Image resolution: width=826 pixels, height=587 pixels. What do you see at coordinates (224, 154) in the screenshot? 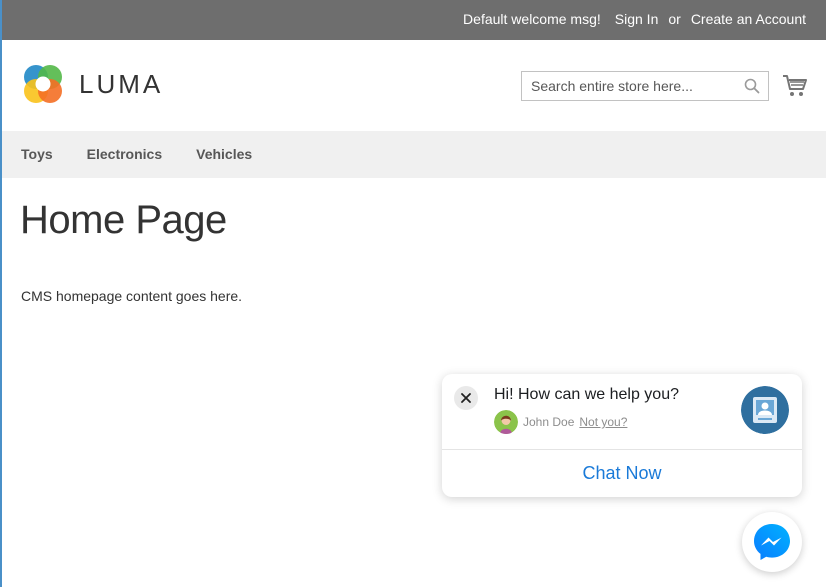
I see `nav-item-vehicles: Vehicles` at bounding box center [224, 154].